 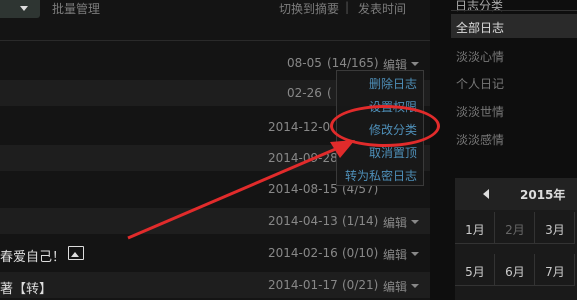 I want to click on arrow-shaft, so click(x=236, y=191).